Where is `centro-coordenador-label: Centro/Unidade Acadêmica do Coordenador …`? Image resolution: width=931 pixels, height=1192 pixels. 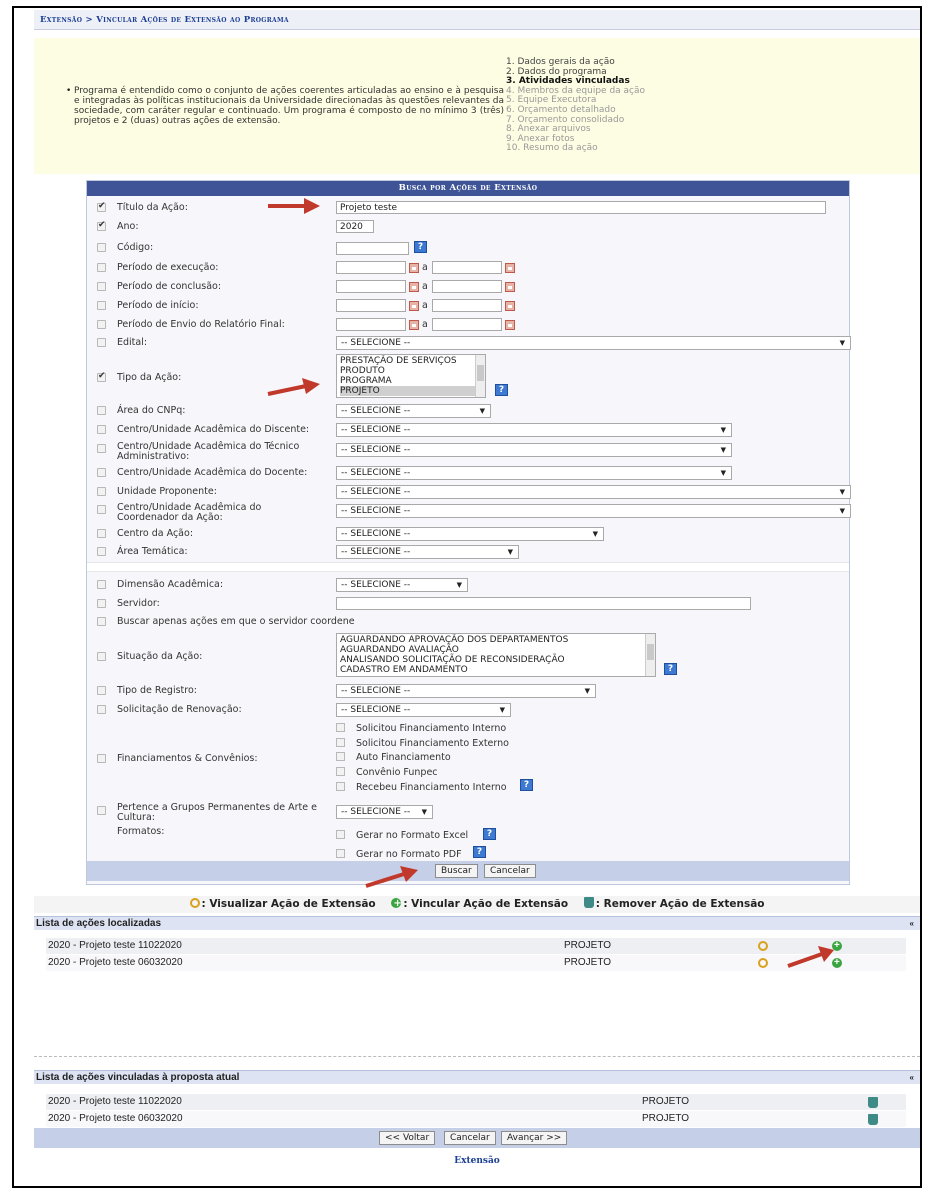 centro-coordenador-label: Centro/Unidade Acadêmica do Coordenador … is located at coordinates (189, 512).